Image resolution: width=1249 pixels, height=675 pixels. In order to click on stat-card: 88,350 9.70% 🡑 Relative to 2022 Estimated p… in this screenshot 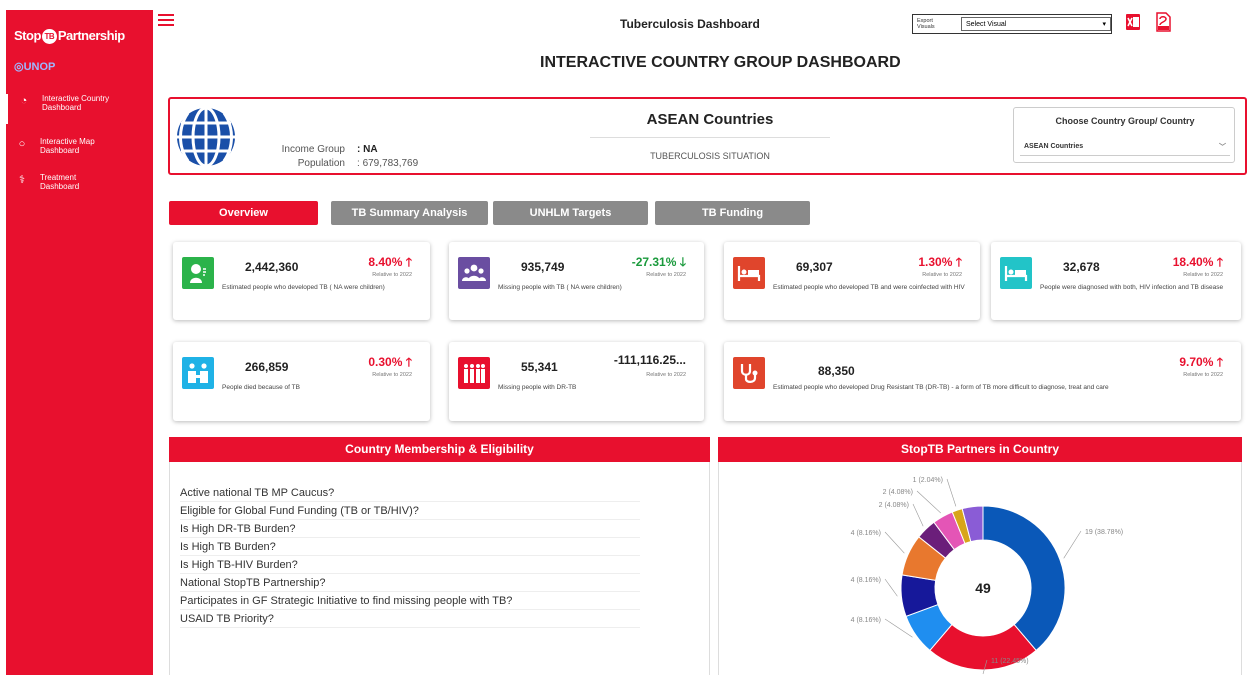, I will do `click(982, 381)`.